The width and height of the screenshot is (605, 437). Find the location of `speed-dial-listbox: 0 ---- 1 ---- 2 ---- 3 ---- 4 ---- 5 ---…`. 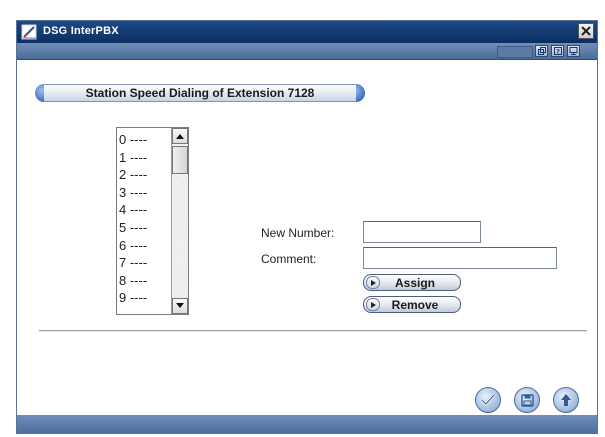

speed-dial-listbox: 0 ---- 1 ---- 2 ---- 3 ---- 4 ---- 5 ---… is located at coordinates (152, 221).